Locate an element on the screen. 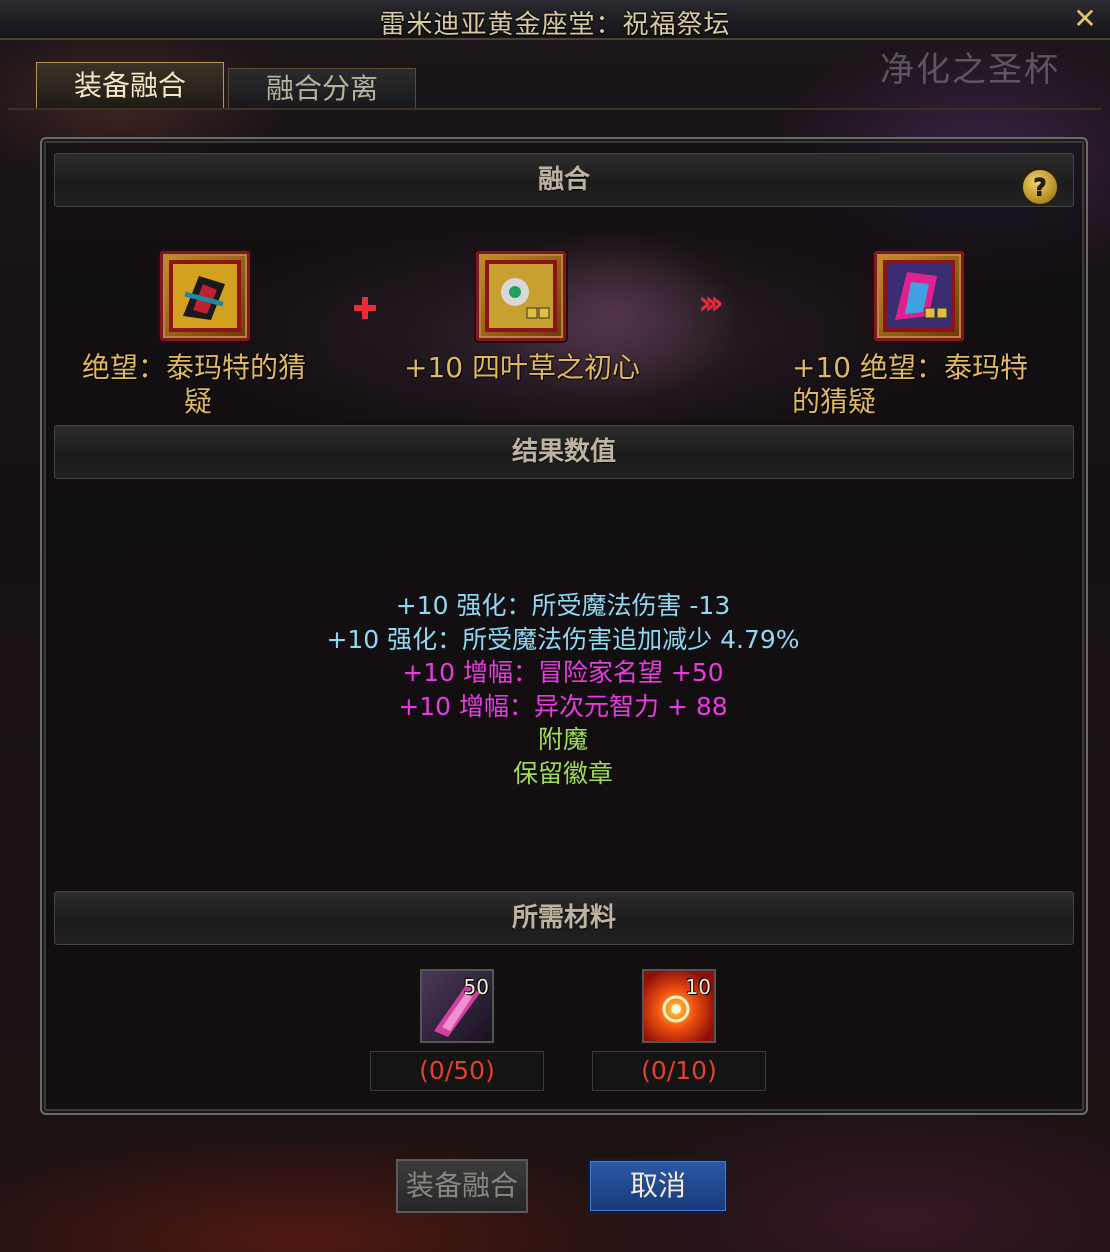 The height and width of the screenshot is (1252, 1110). stat-line: 附魔 is located at coordinates (562, 739).